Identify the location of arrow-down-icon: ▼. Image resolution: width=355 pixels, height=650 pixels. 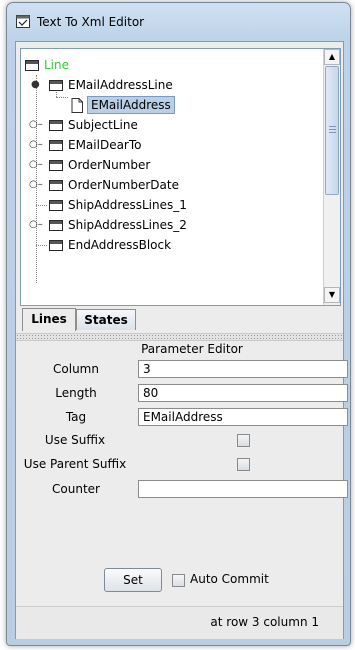
(332, 295).